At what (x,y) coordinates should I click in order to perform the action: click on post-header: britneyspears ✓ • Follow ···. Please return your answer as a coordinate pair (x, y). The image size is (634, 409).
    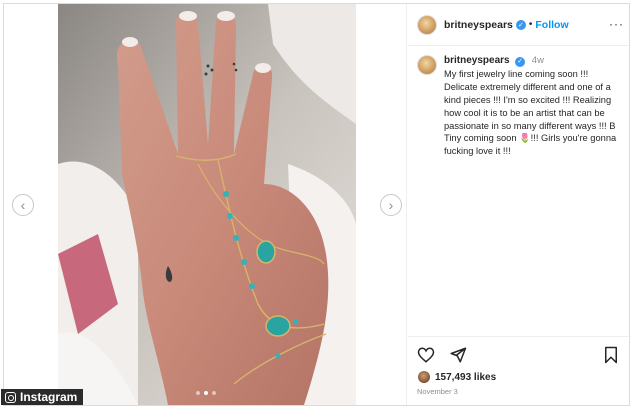
    Looking at the image, I should click on (519, 25).